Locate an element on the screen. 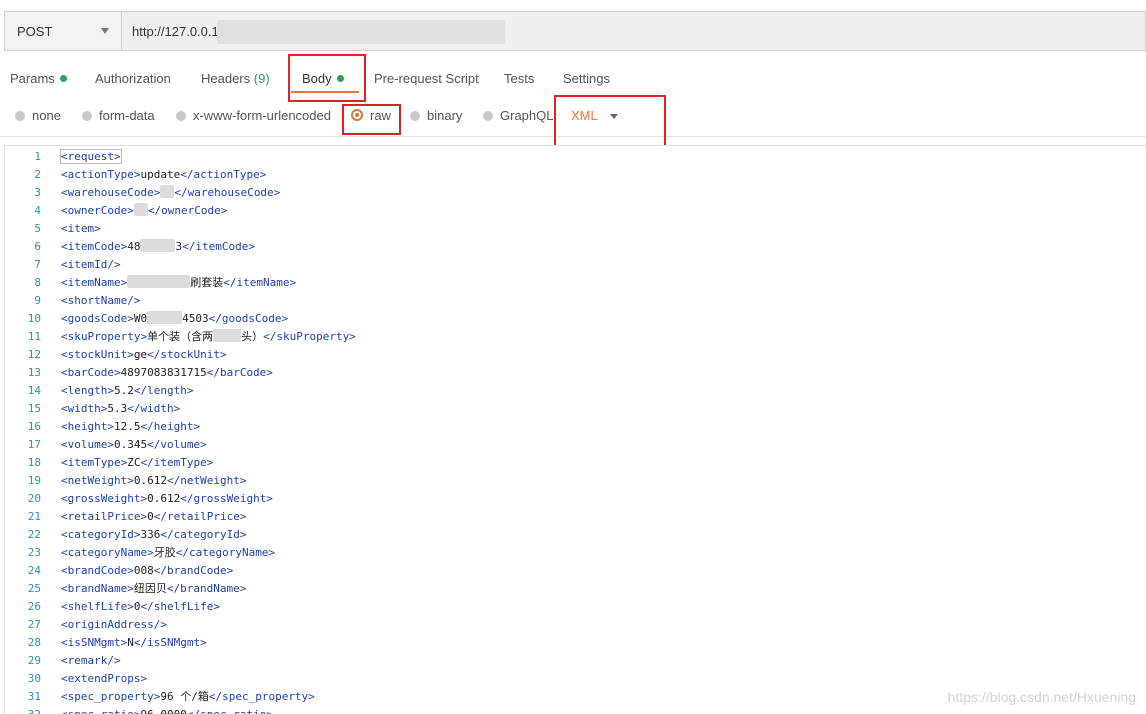  code-line: 16 <height>12.5</height> is located at coordinates (575, 427).